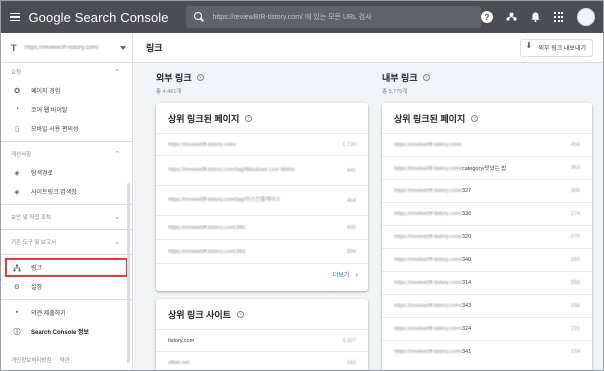  I want to click on section-enhancements: 개선사항 ⌃, so click(66, 154).